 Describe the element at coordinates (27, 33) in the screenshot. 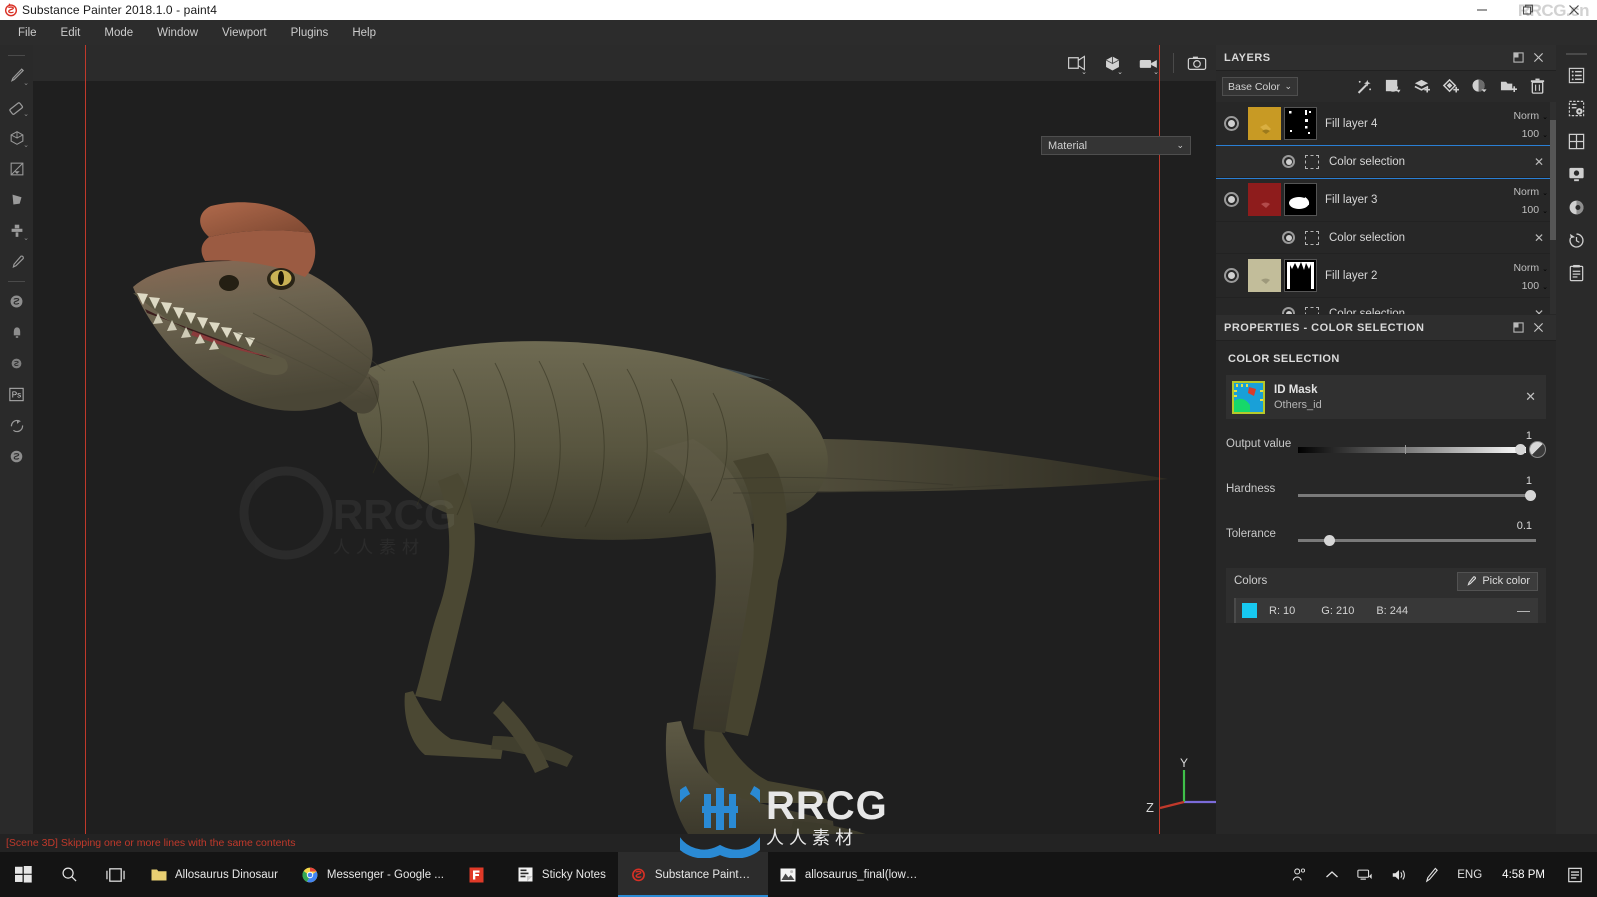

I see `menu-item-file: File` at that location.